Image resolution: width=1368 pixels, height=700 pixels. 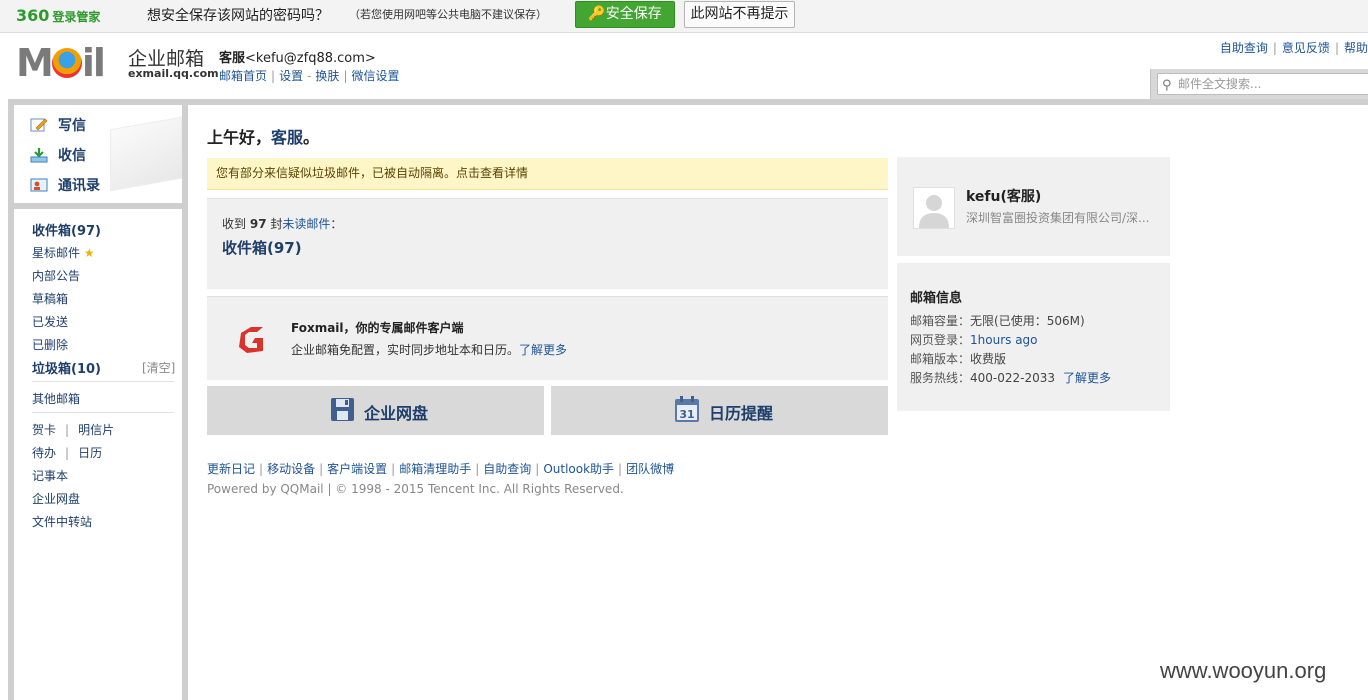 I want to click on netdisk-link: 企业网盘, so click(x=56, y=498).